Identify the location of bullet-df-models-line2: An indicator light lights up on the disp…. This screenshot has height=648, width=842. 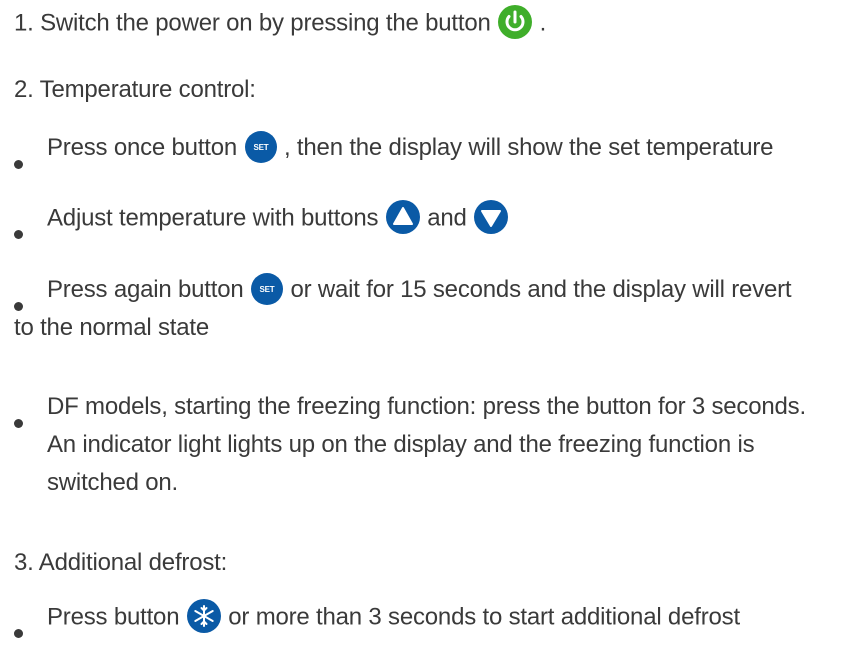
(401, 444).